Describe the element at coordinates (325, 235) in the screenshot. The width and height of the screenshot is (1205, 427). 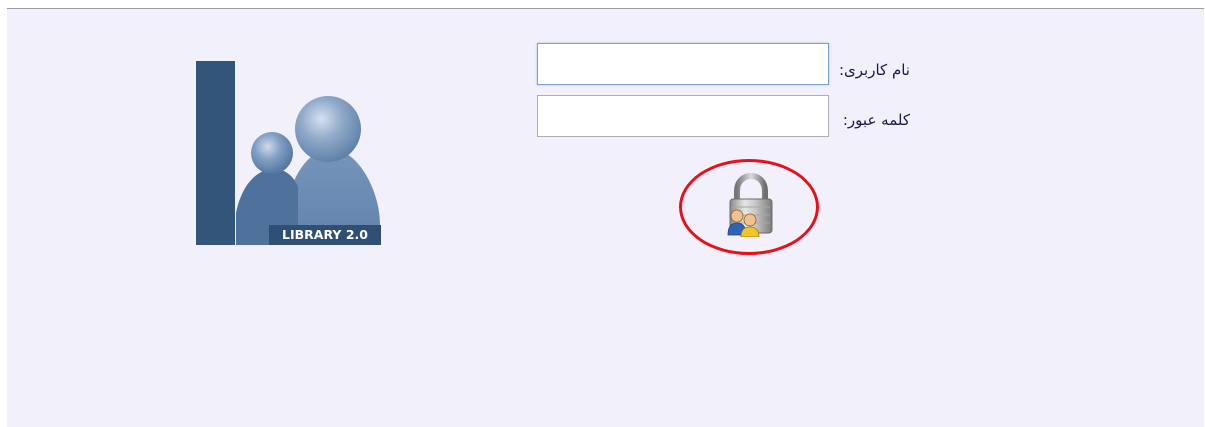
I see `library-logo-caption: LIBRARY 2.0` at that location.